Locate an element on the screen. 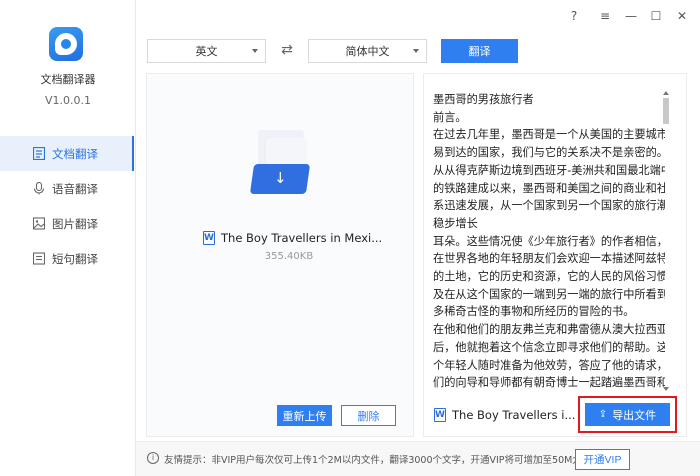  translated-line: 及在从这个国家的一端到另一端的旅行中所看到的许 is located at coordinates (549, 294).